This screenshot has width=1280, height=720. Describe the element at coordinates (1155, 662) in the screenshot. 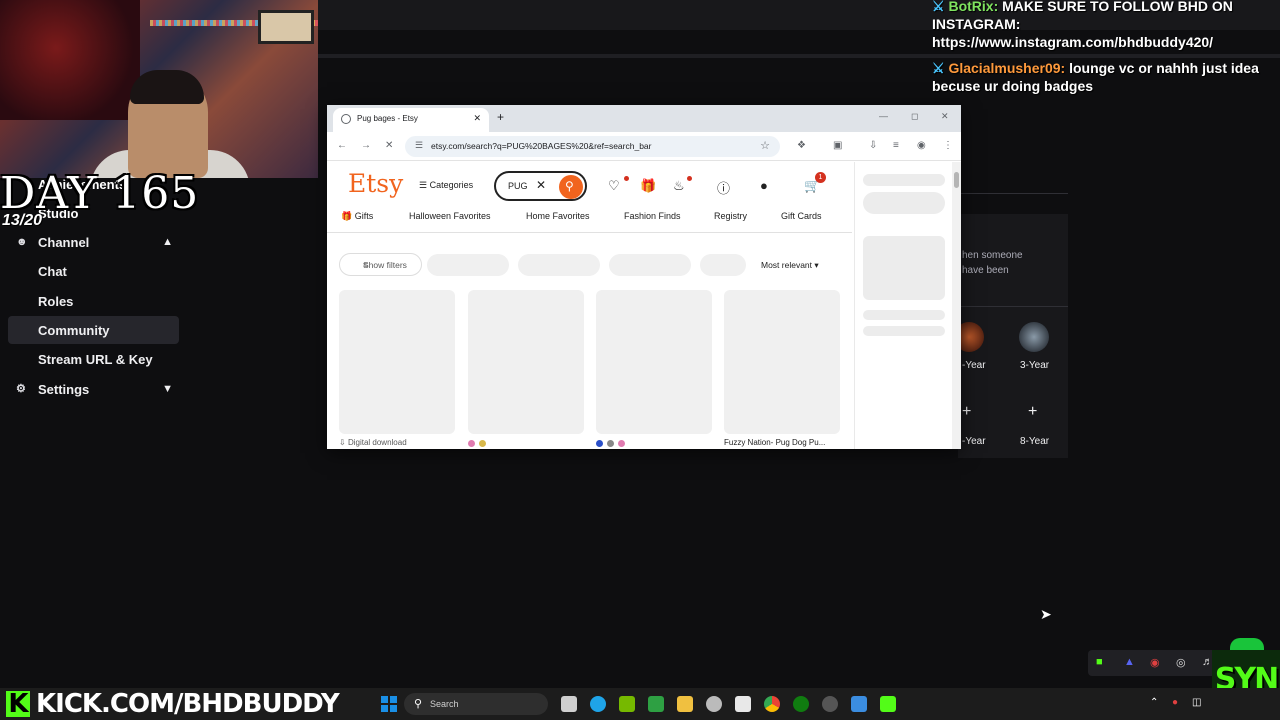

I see `obs-icon: ◉` at that location.